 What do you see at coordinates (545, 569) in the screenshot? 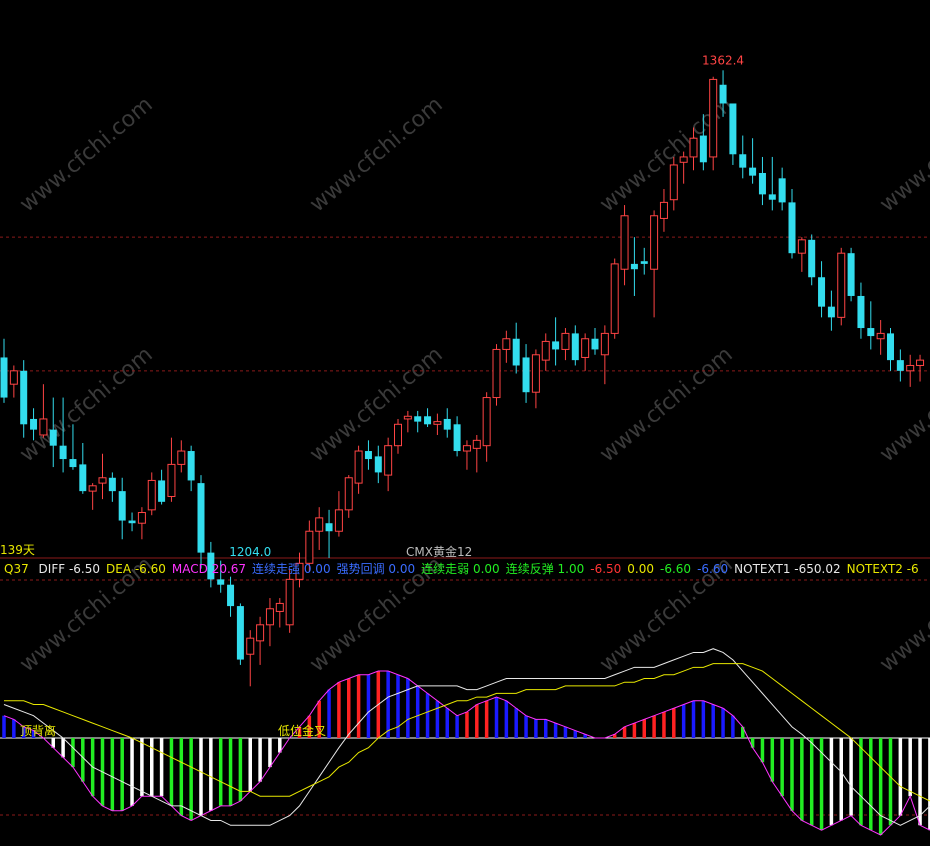
I see `legend-entry: 连续反弹 1.00` at bounding box center [545, 569].